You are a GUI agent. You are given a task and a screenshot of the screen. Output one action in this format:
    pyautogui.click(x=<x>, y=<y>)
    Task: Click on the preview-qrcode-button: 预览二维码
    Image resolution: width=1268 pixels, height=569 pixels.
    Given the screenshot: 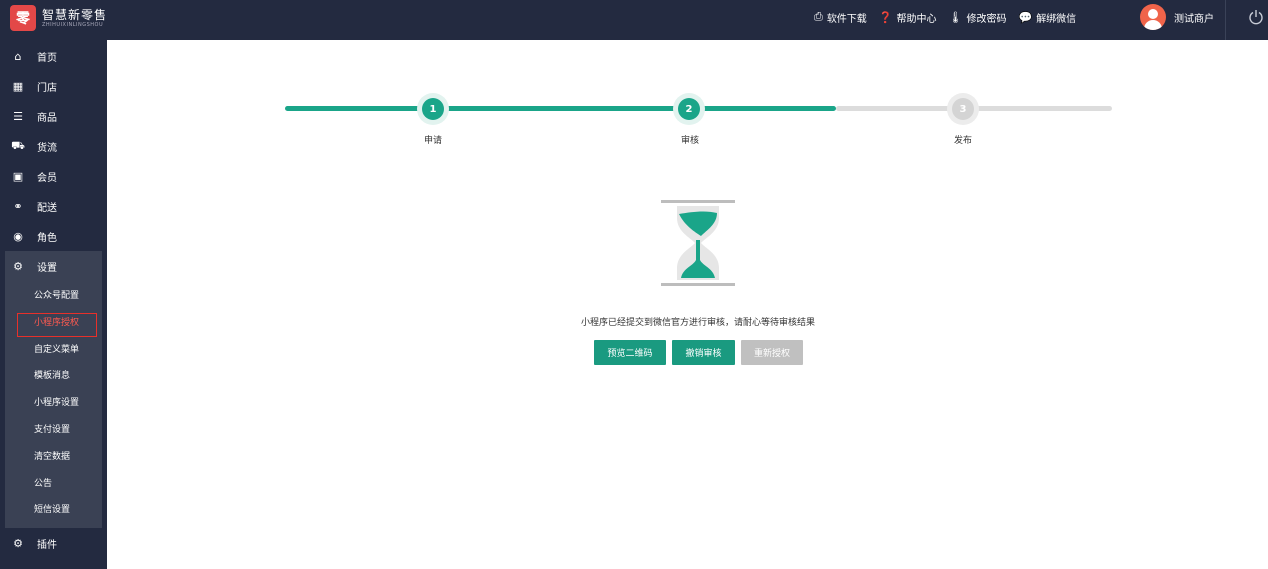 What is the action you would take?
    pyautogui.click(x=630, y=352)
    